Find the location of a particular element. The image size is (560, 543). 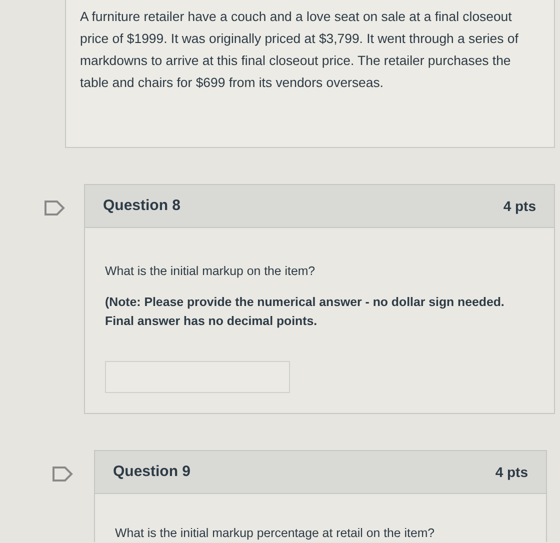

question-text: What is the initial markup percentage at retail on the item? is located at coordinates (275, 533).